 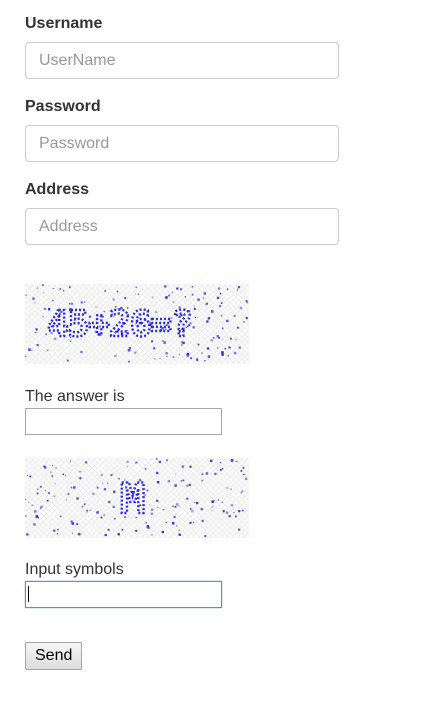 What do you see at coordinates (119, 324) in the screenshot?
I see `math-captcha-text: 45+26=?` at bounding box center [119, 324].